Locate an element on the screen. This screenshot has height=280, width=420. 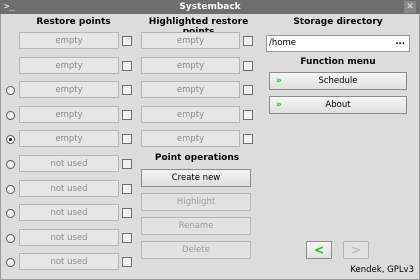
point-operations-header: Point operations is located at coordinates (197, 158).